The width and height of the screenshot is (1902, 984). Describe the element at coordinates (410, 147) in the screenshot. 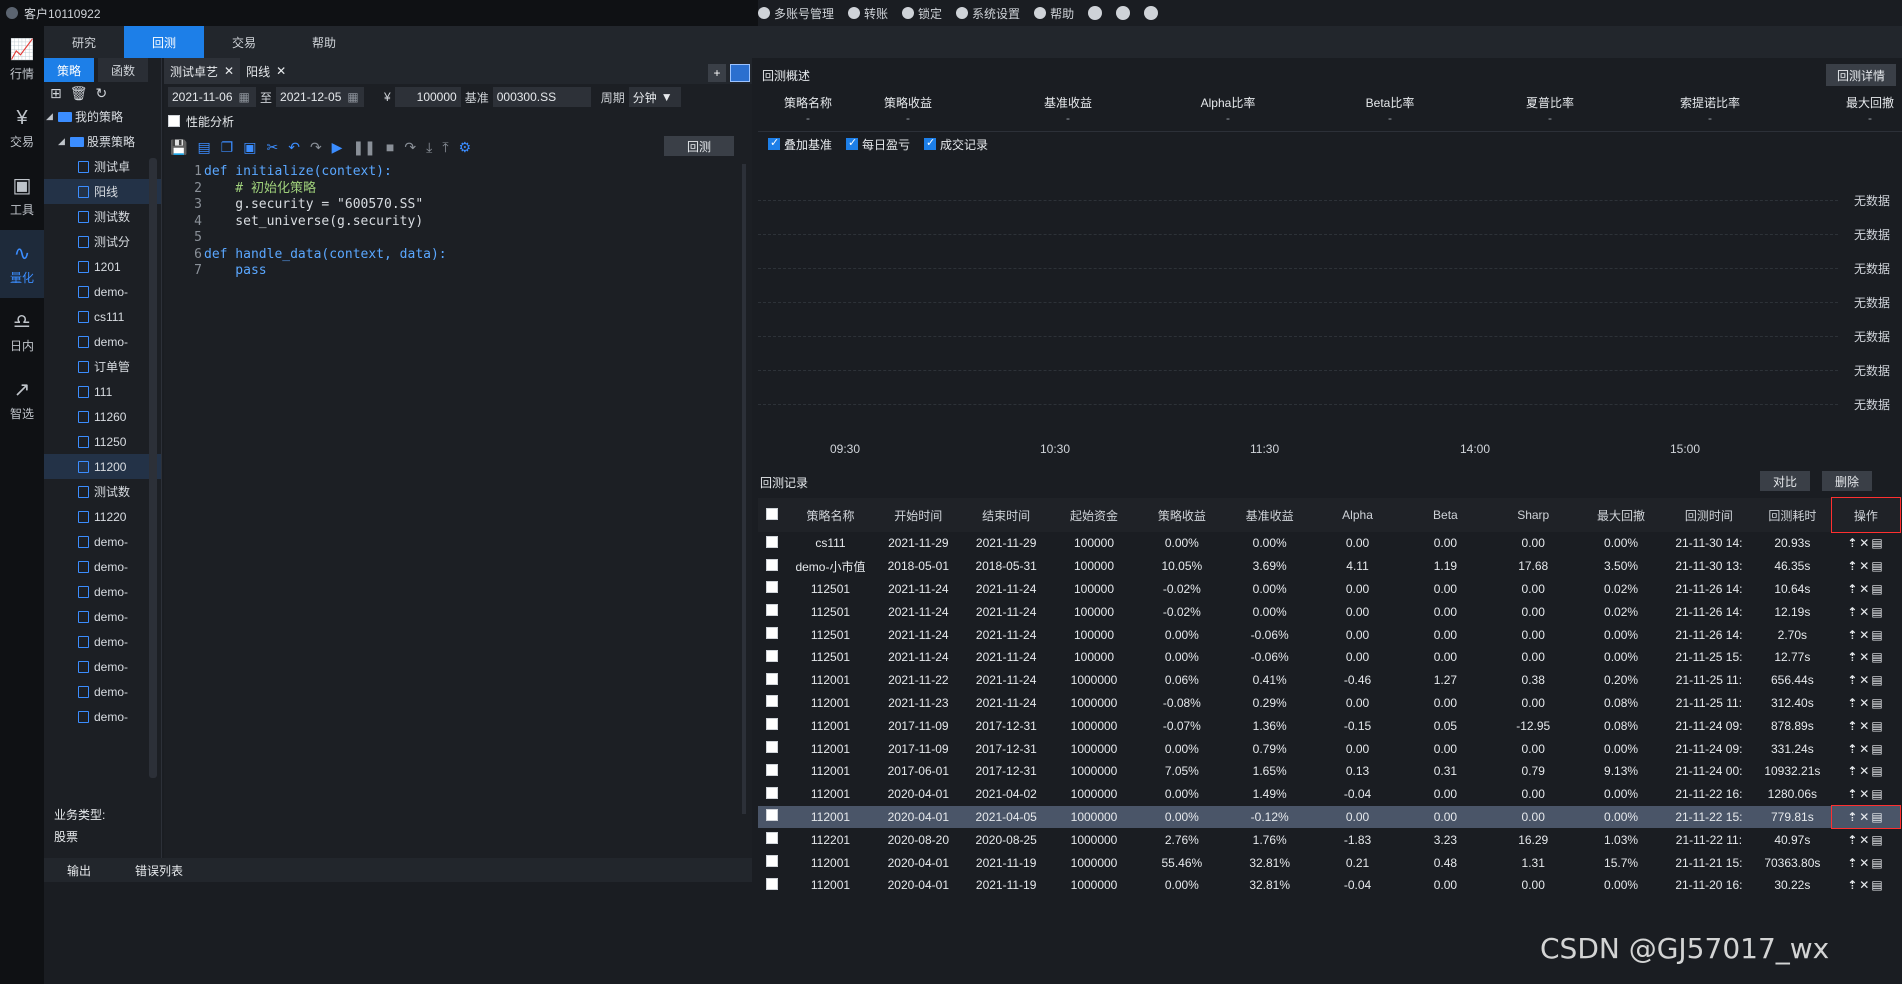

I see `step-over-icon: ↷` at that location.